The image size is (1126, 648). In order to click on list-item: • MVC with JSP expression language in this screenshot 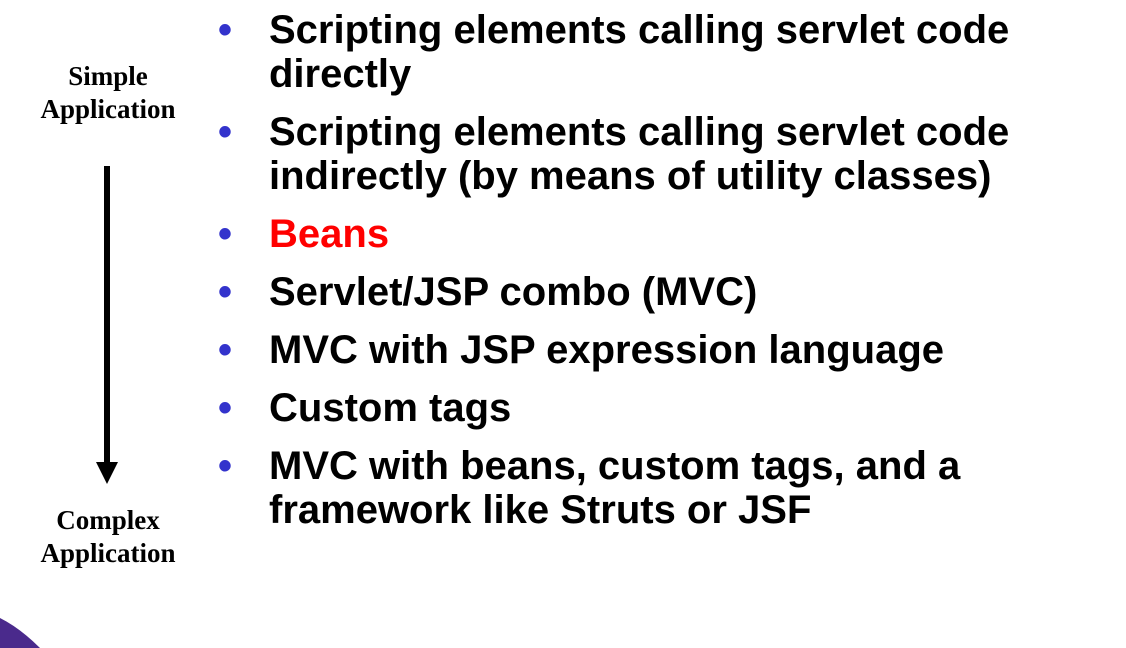, I will do `click(664, 350)`.